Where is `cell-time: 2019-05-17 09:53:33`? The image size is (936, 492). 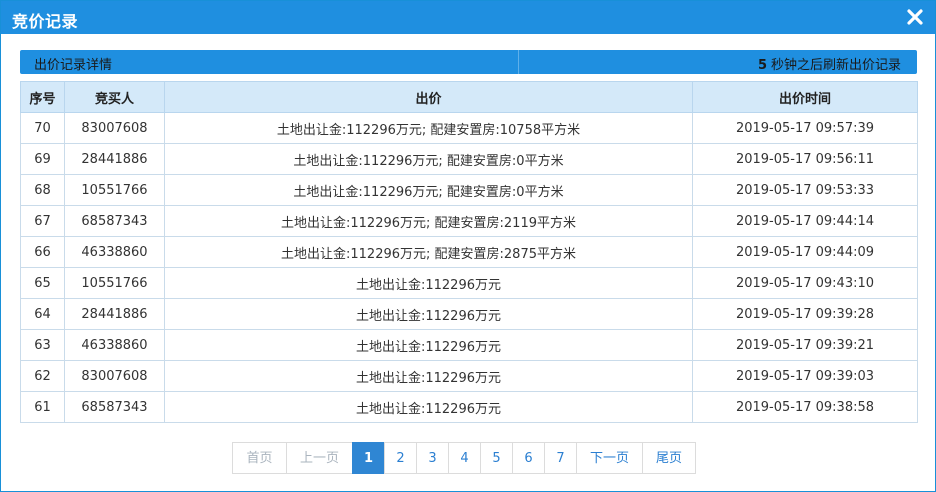 cell-time: 2019-05-17 09:53:33 is located at coordinates (805, 190).